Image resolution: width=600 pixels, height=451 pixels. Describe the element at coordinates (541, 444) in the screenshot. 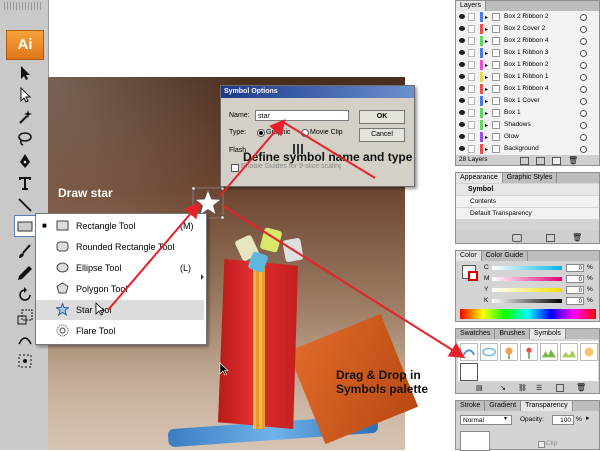

I see `clip-checkbox` at that location.